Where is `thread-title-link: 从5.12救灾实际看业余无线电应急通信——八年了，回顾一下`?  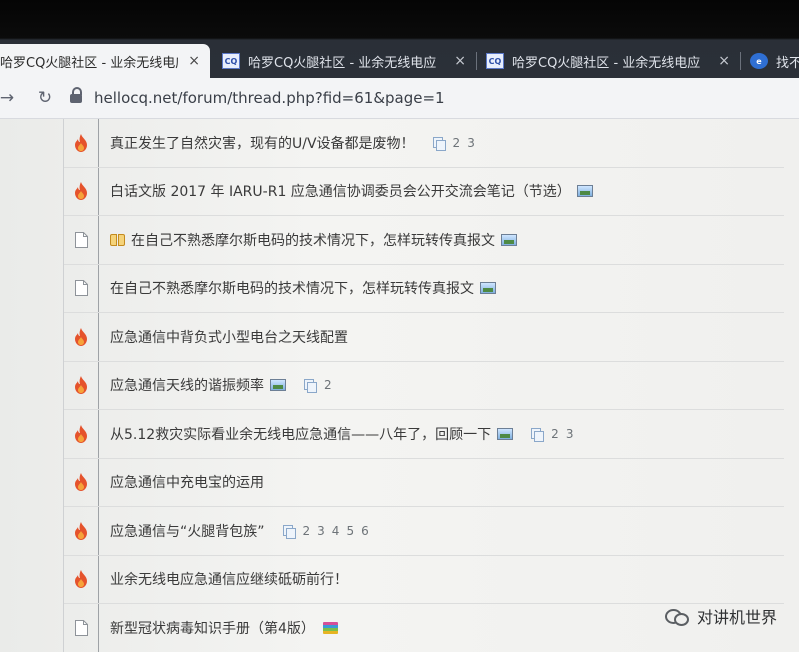 thread-title-link: 从5.12救灾实际看业余无线电应急通信——八年了，回顾一下 is located at coordinates (300, 434).